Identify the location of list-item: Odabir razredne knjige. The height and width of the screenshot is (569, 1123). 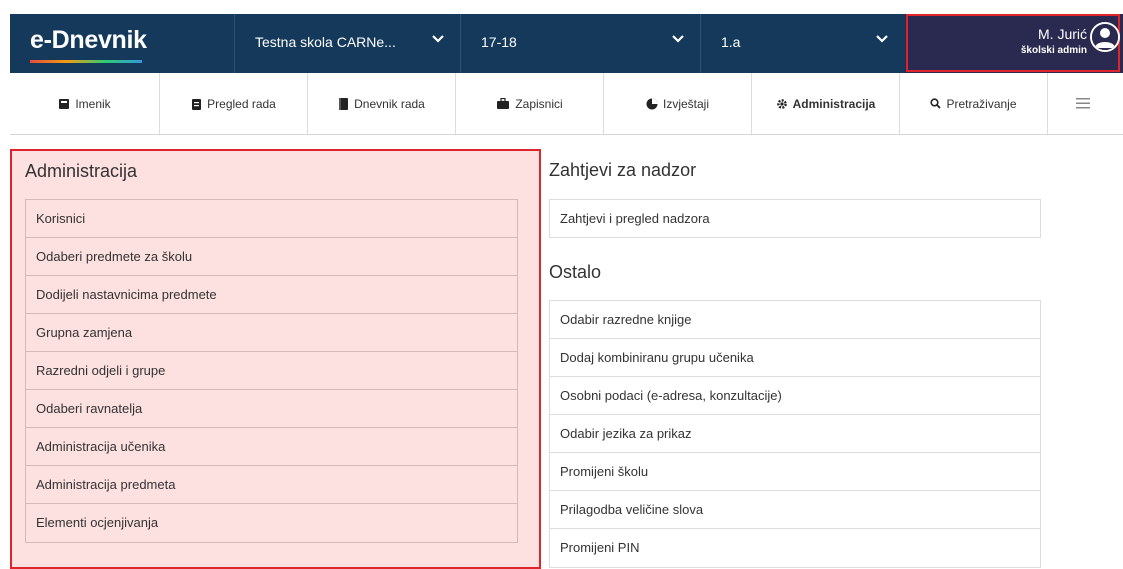
(795, 320).